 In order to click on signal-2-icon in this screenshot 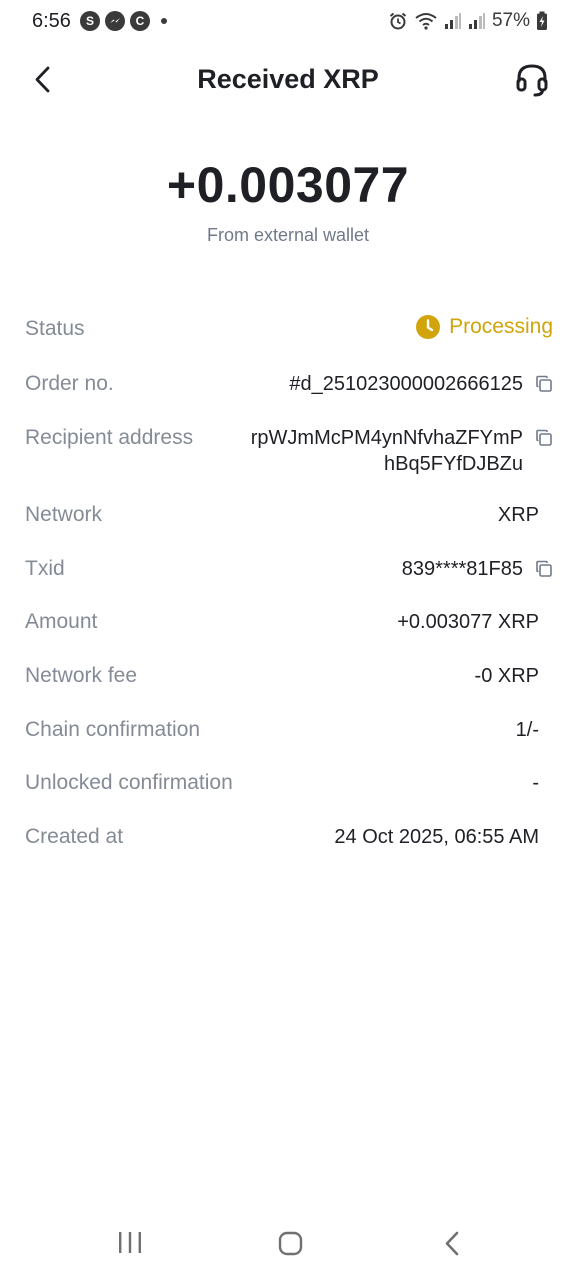, I will do `click(476, 21)`.